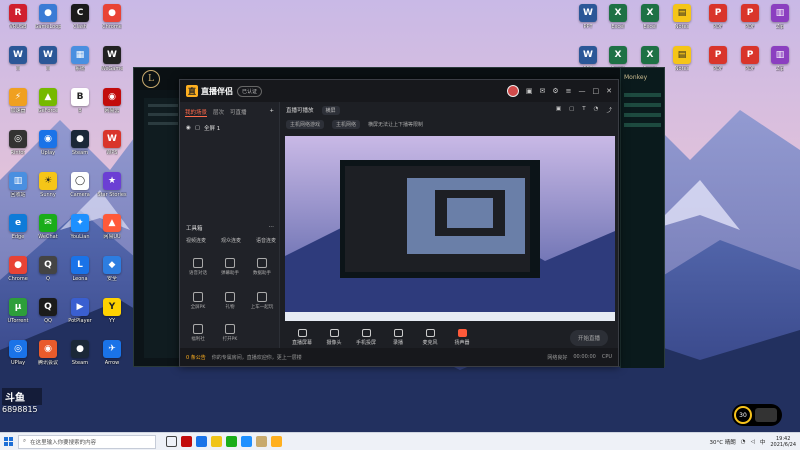 Image resolution: width=800 pixels, height=450 pixels. Describe the element at coordinates (198, 301) in the screenshot. I see `tool-item: 全屏PK` at that location.